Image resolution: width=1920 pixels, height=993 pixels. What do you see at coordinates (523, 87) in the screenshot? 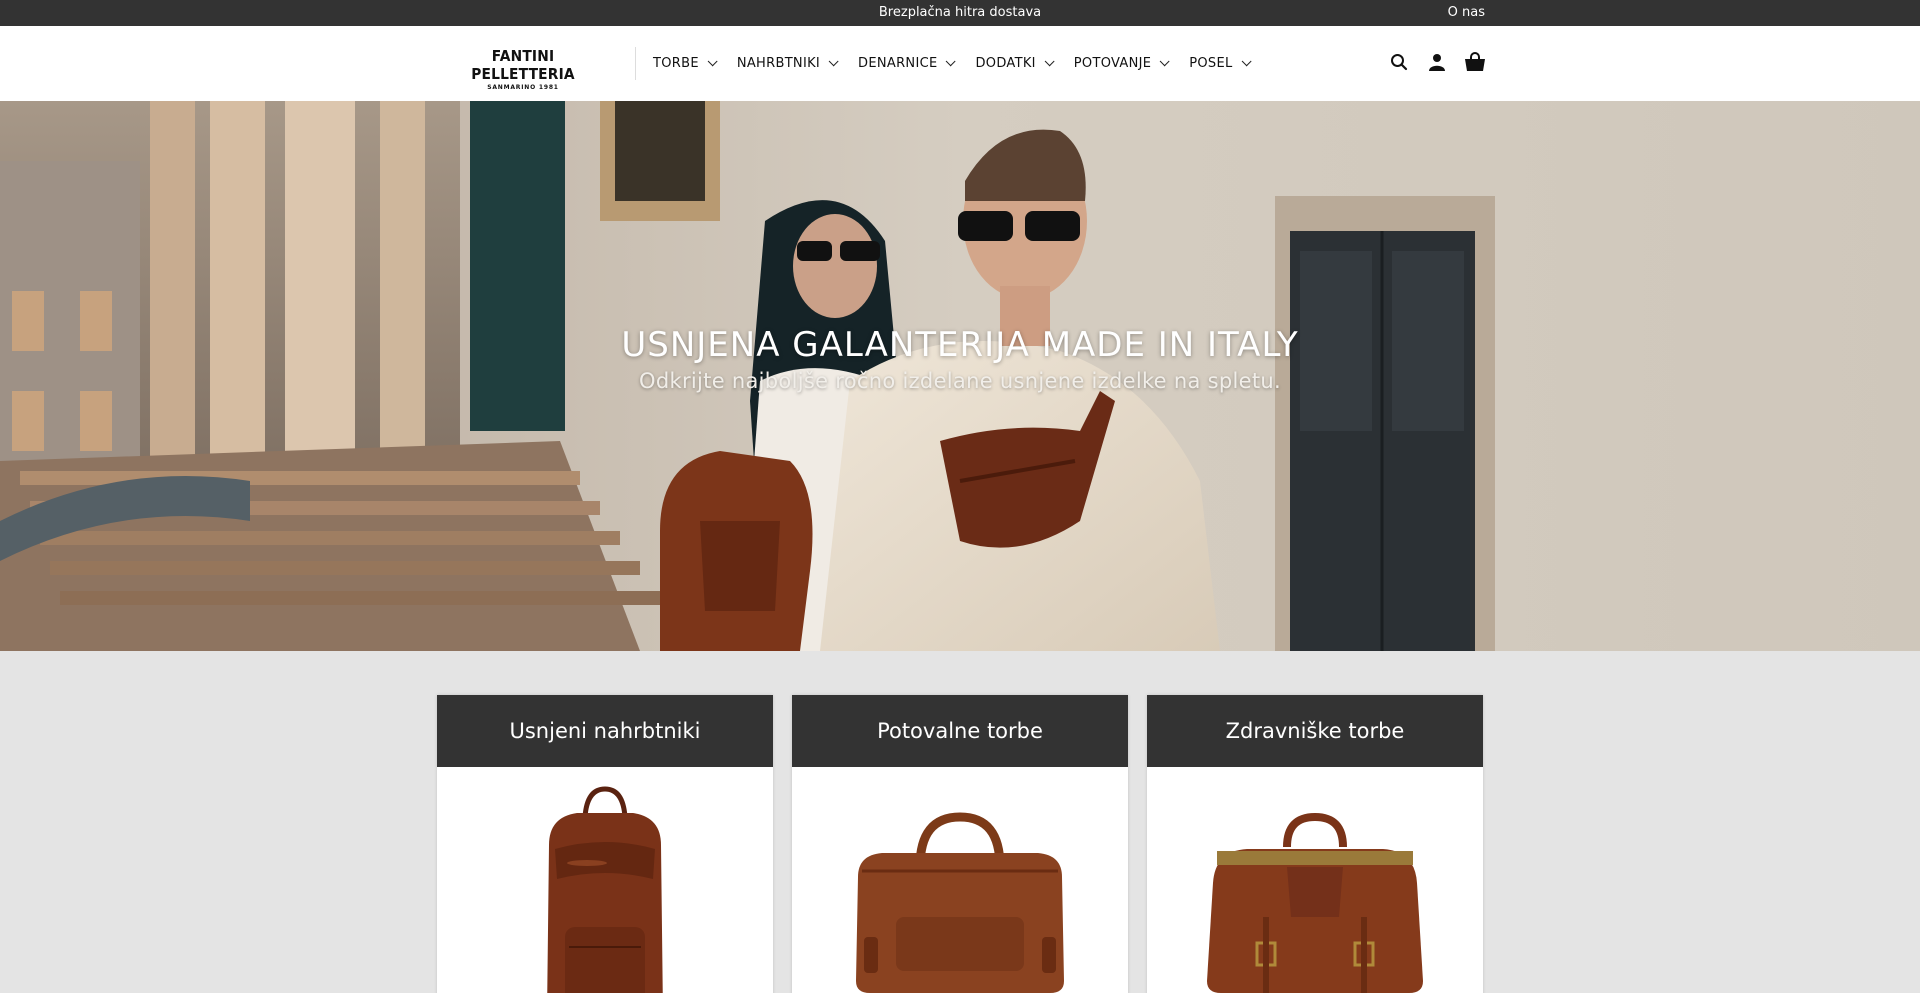
I see `logo-tagline: SANMARINO 1981` at bounding box center [523, 87].